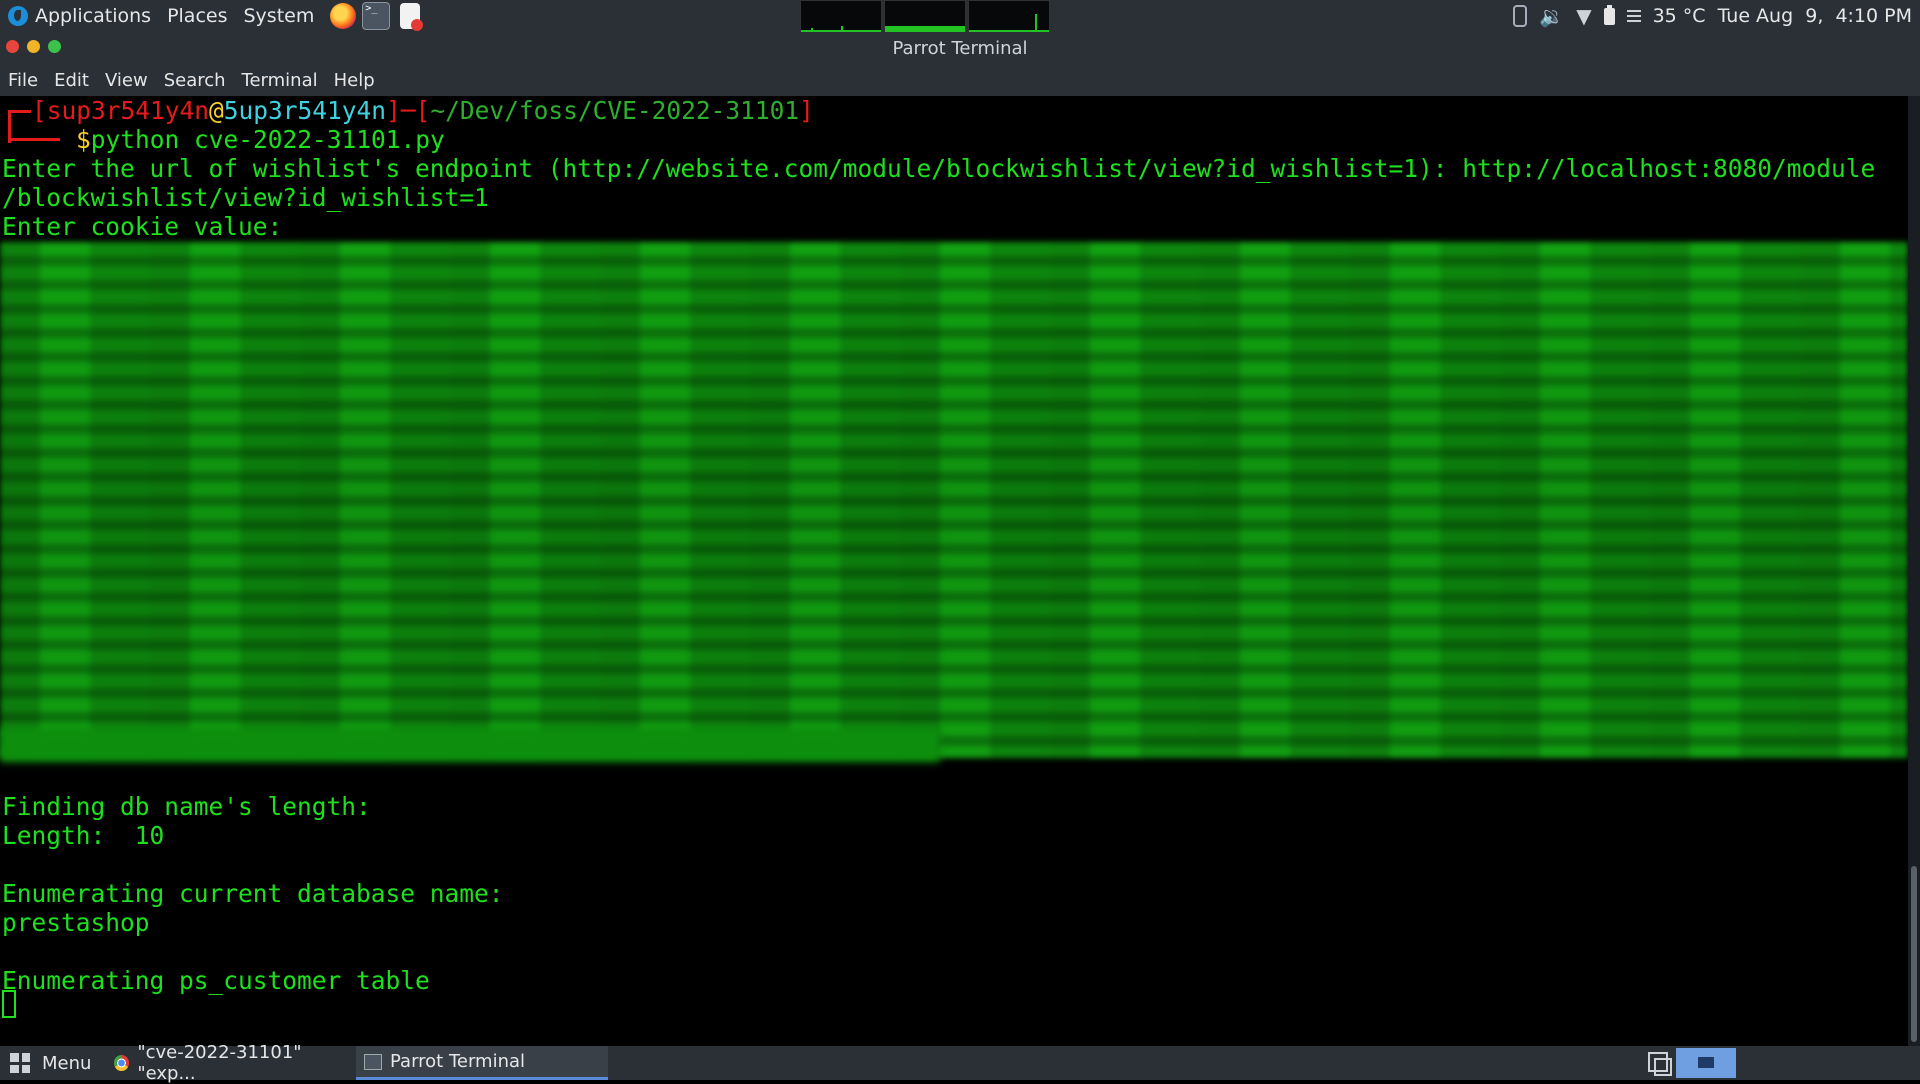  What do you see at coordinates (245, 197) in the screenshot?
I see `output-url-line-2: /blockwishlist/view?id_wishlist=1` at bounding box center [245, 197].